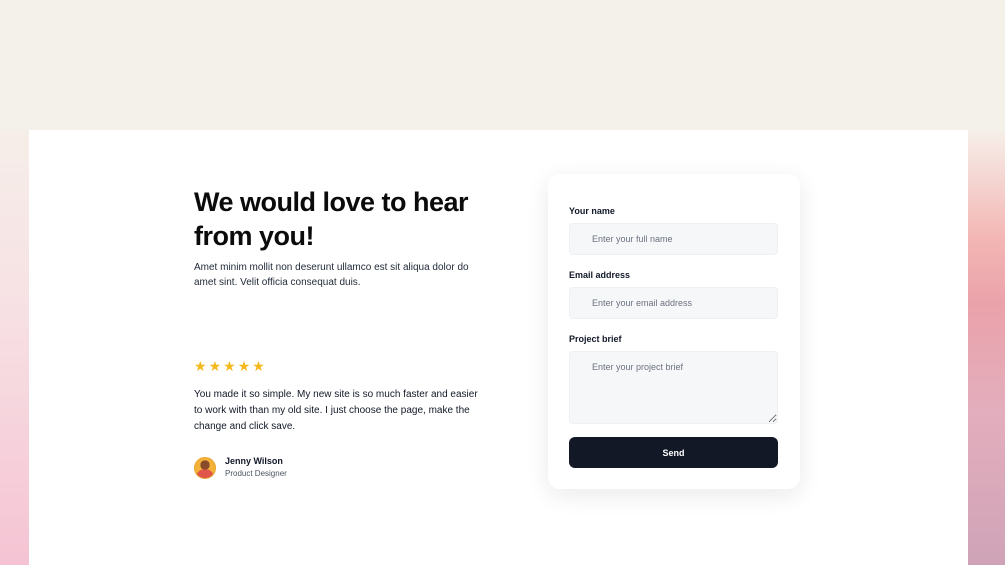 This screenshot has width=1005, height=565. What do you see at coordinates (14, 347) in the screenshot?
I see `background-gradient-left` at bounding box center [14, 347].